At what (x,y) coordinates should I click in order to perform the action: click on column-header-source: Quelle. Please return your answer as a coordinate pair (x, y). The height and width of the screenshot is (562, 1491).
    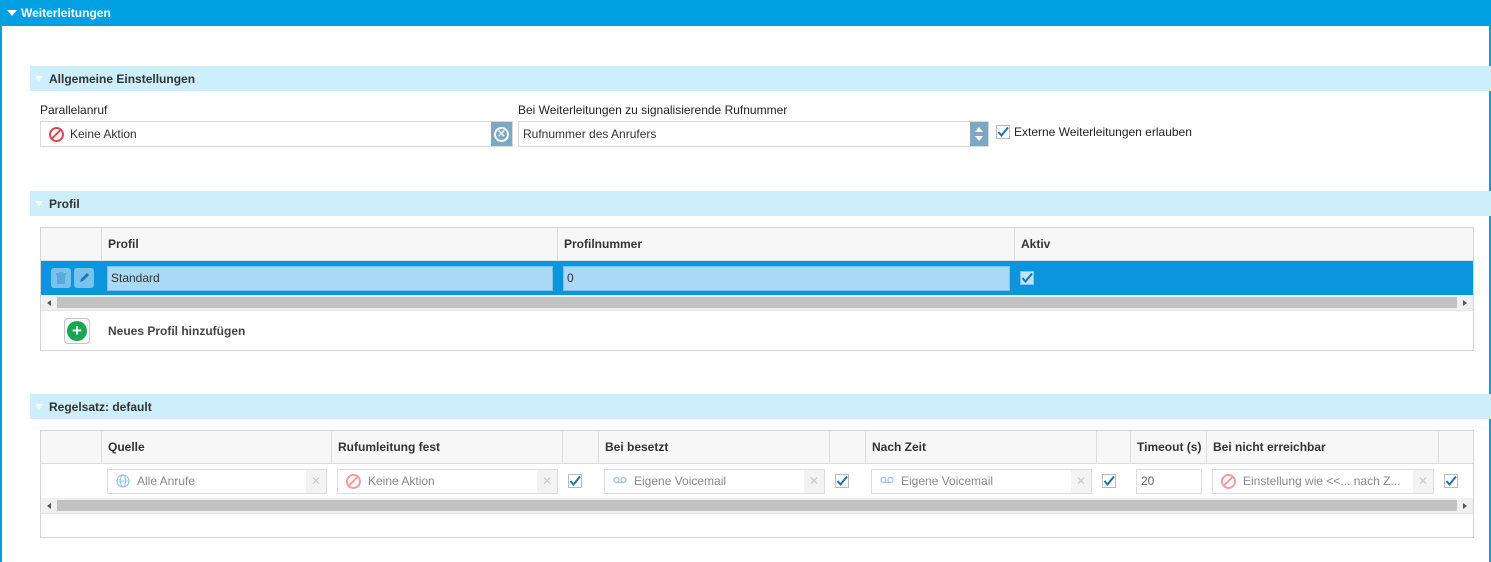
    Looking at the image, I should click on (217, 447).